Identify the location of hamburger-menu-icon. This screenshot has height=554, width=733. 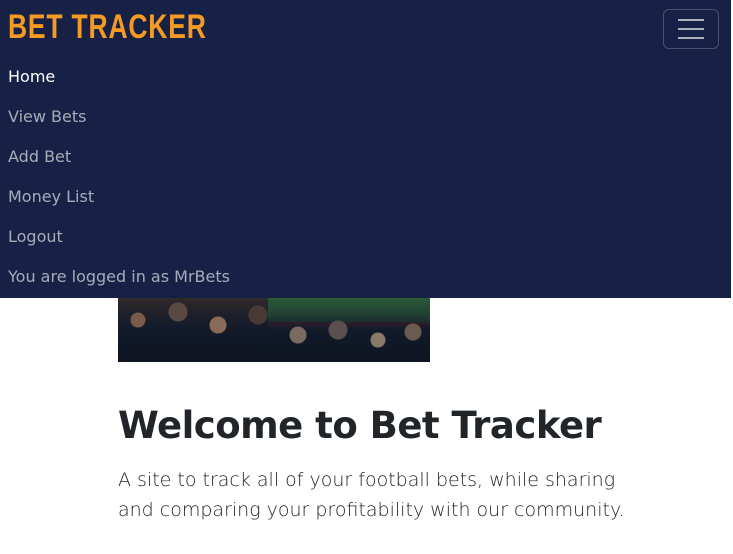
(691, 20).